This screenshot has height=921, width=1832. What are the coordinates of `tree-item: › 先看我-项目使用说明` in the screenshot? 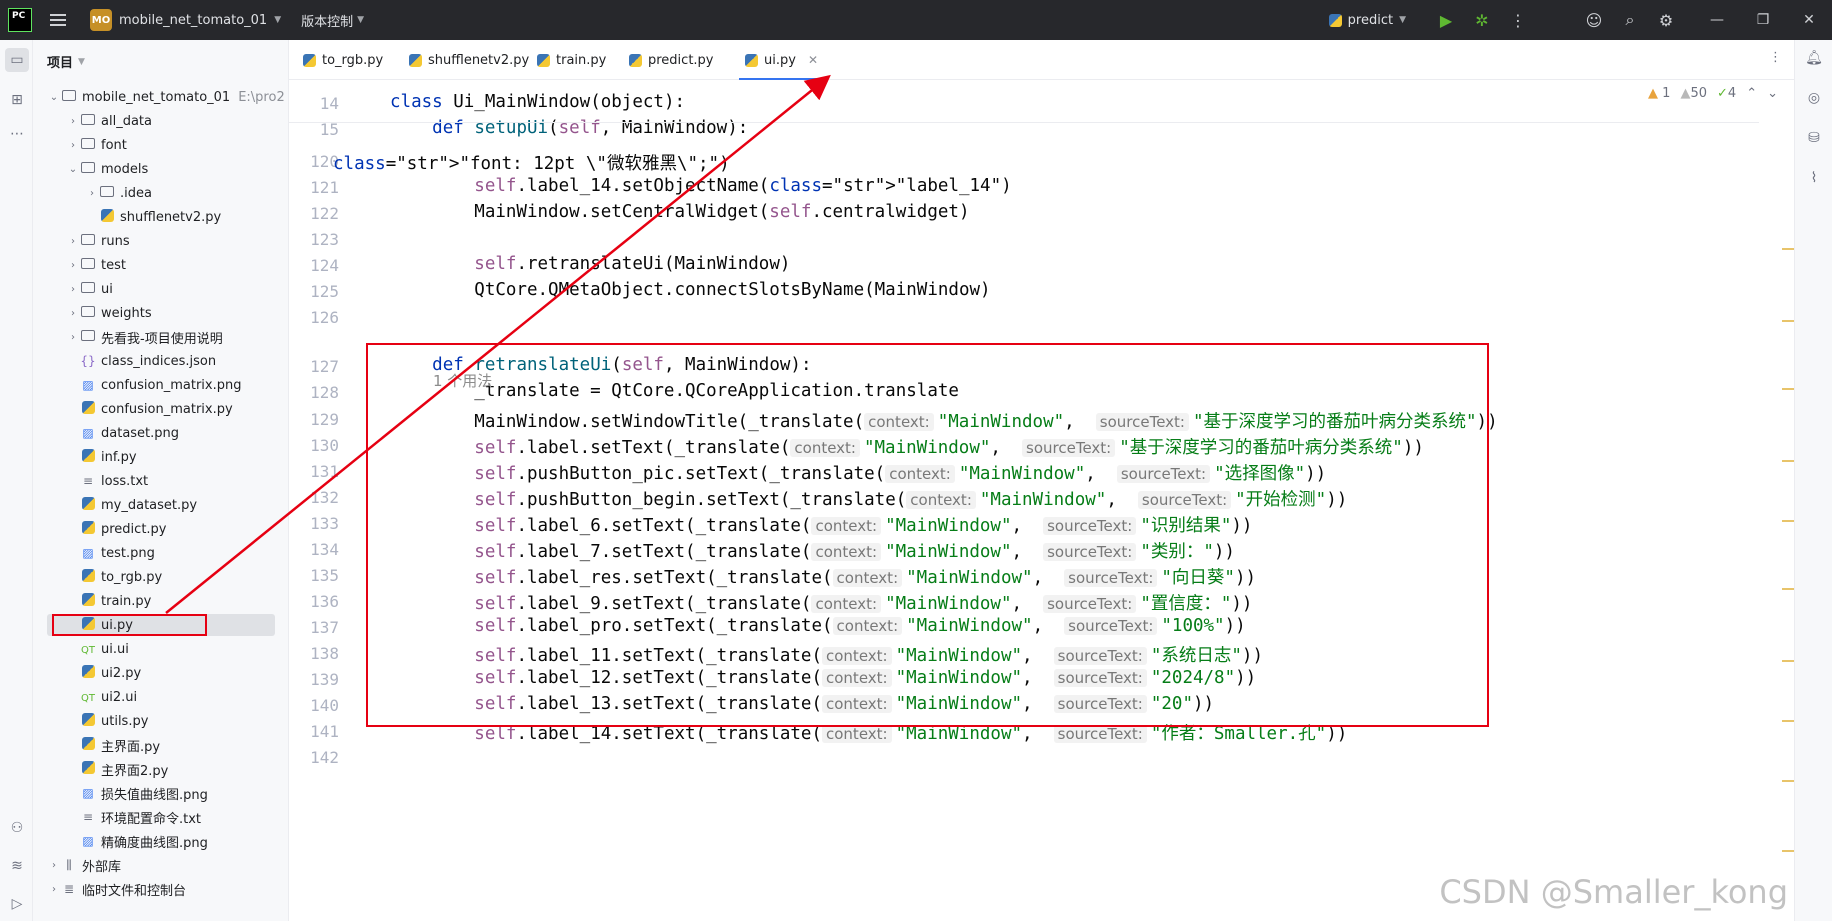 It's located at (161, 337).